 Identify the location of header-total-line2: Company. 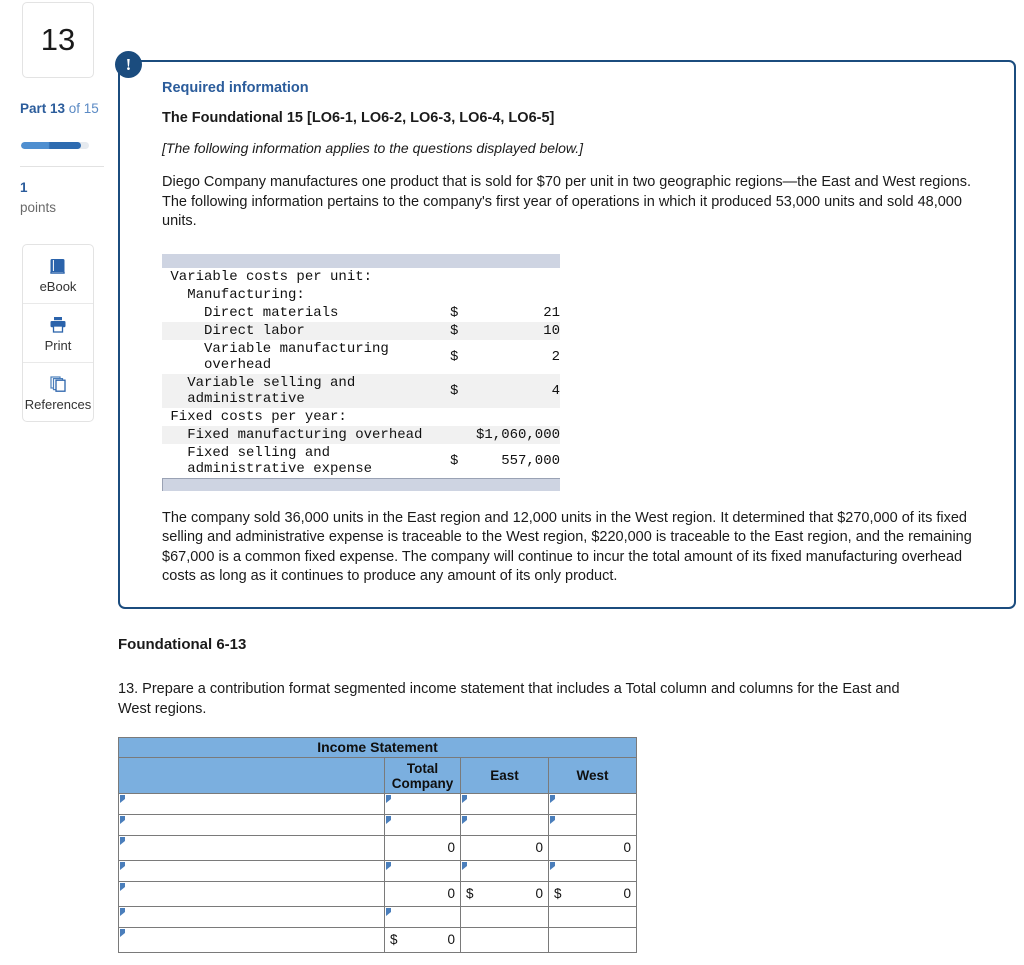
(422, 783).